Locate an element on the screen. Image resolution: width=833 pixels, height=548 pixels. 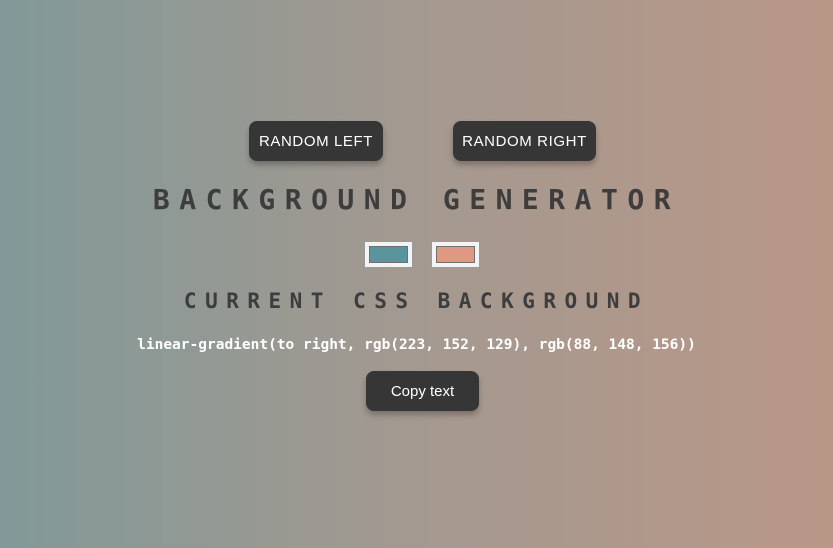
random-left-button: RANDOM LEFT is located at coordinates (316, 141).